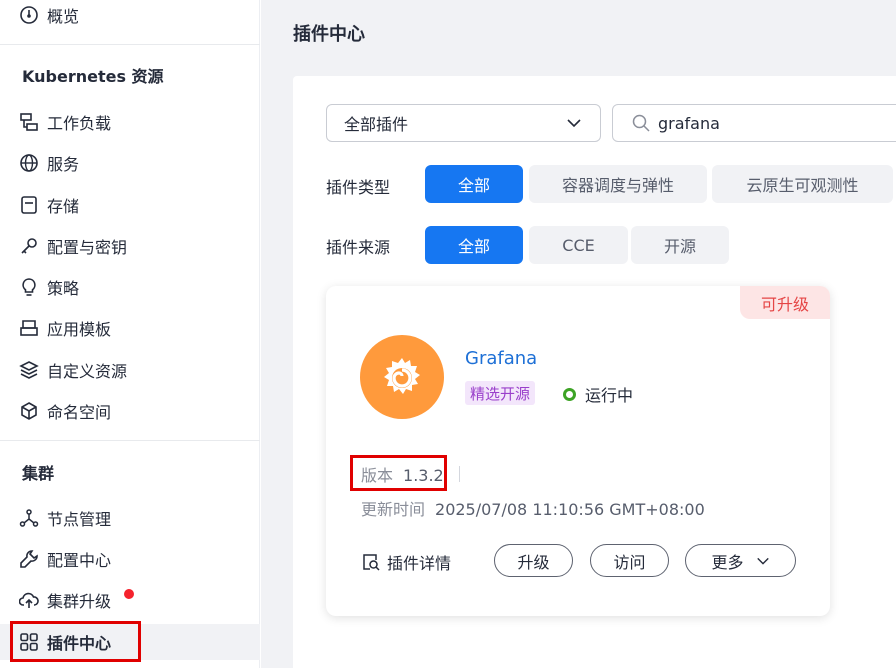  I want to click on updated-label: 更新时间, so click(393, 509).